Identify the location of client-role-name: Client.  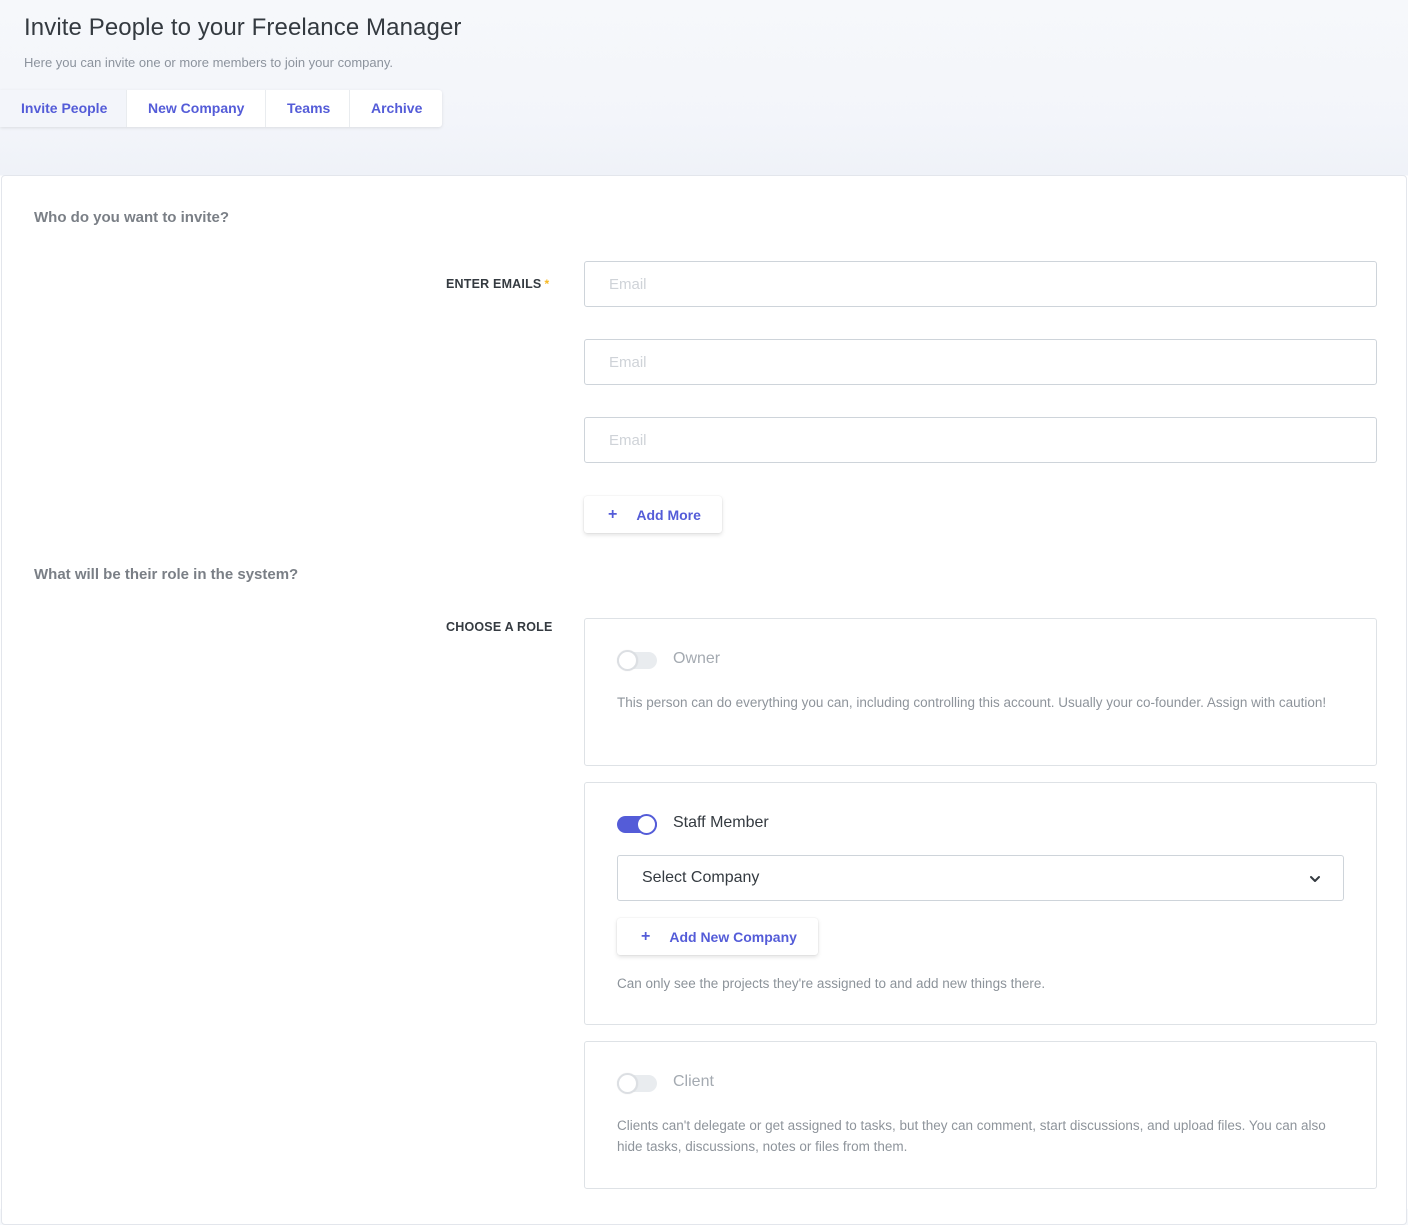
(693, 1081).